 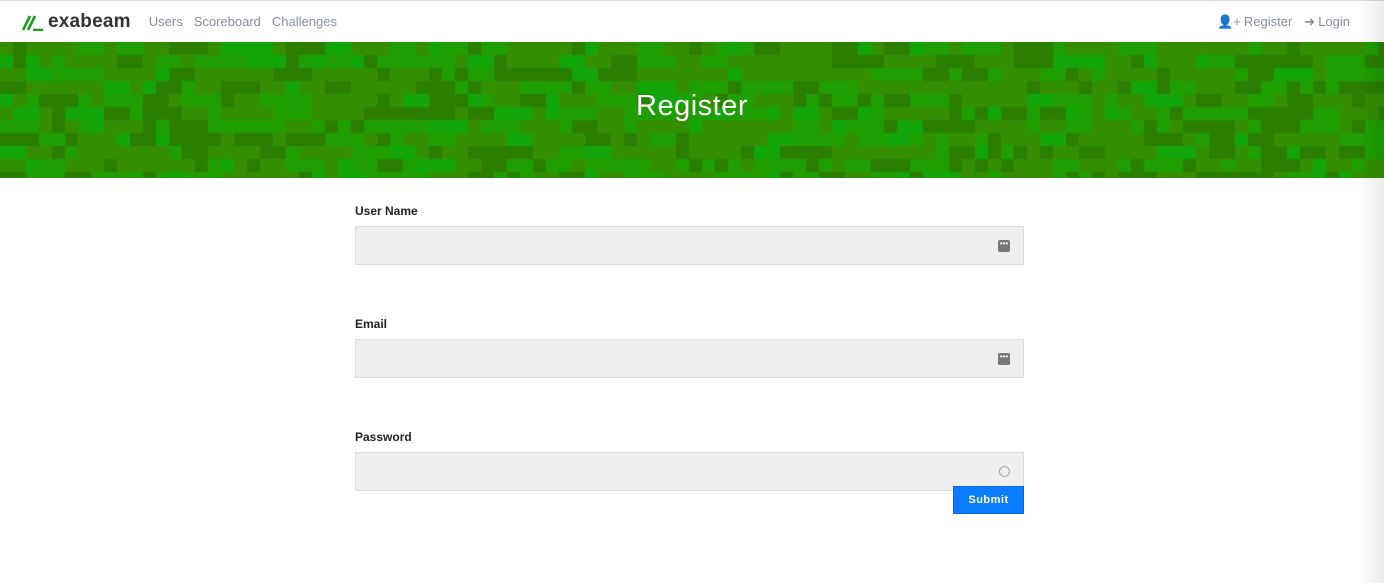 I want to click on nav-users: Users, so click(x=166, y=21).